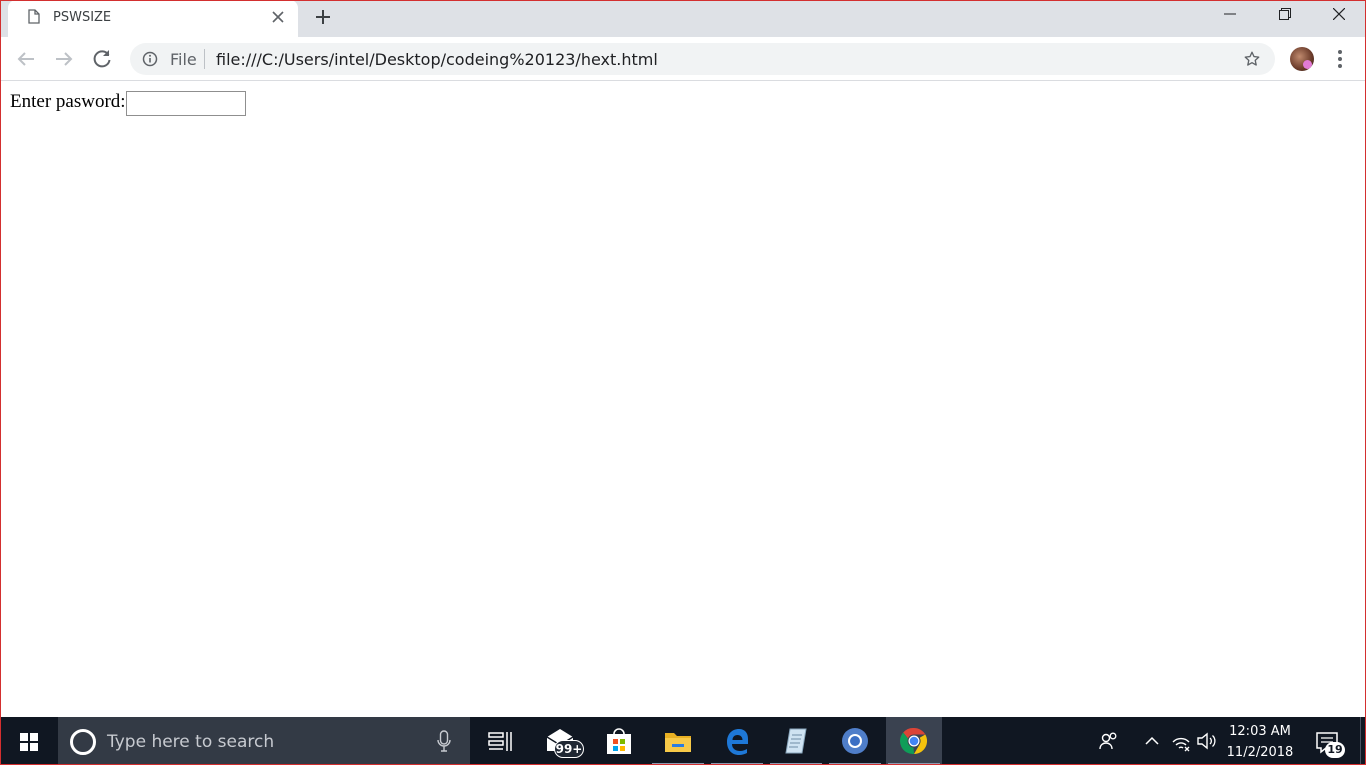 The height and width of the screenshot is (765, 1366). I want to click on restore-button, so click(1285, 15).